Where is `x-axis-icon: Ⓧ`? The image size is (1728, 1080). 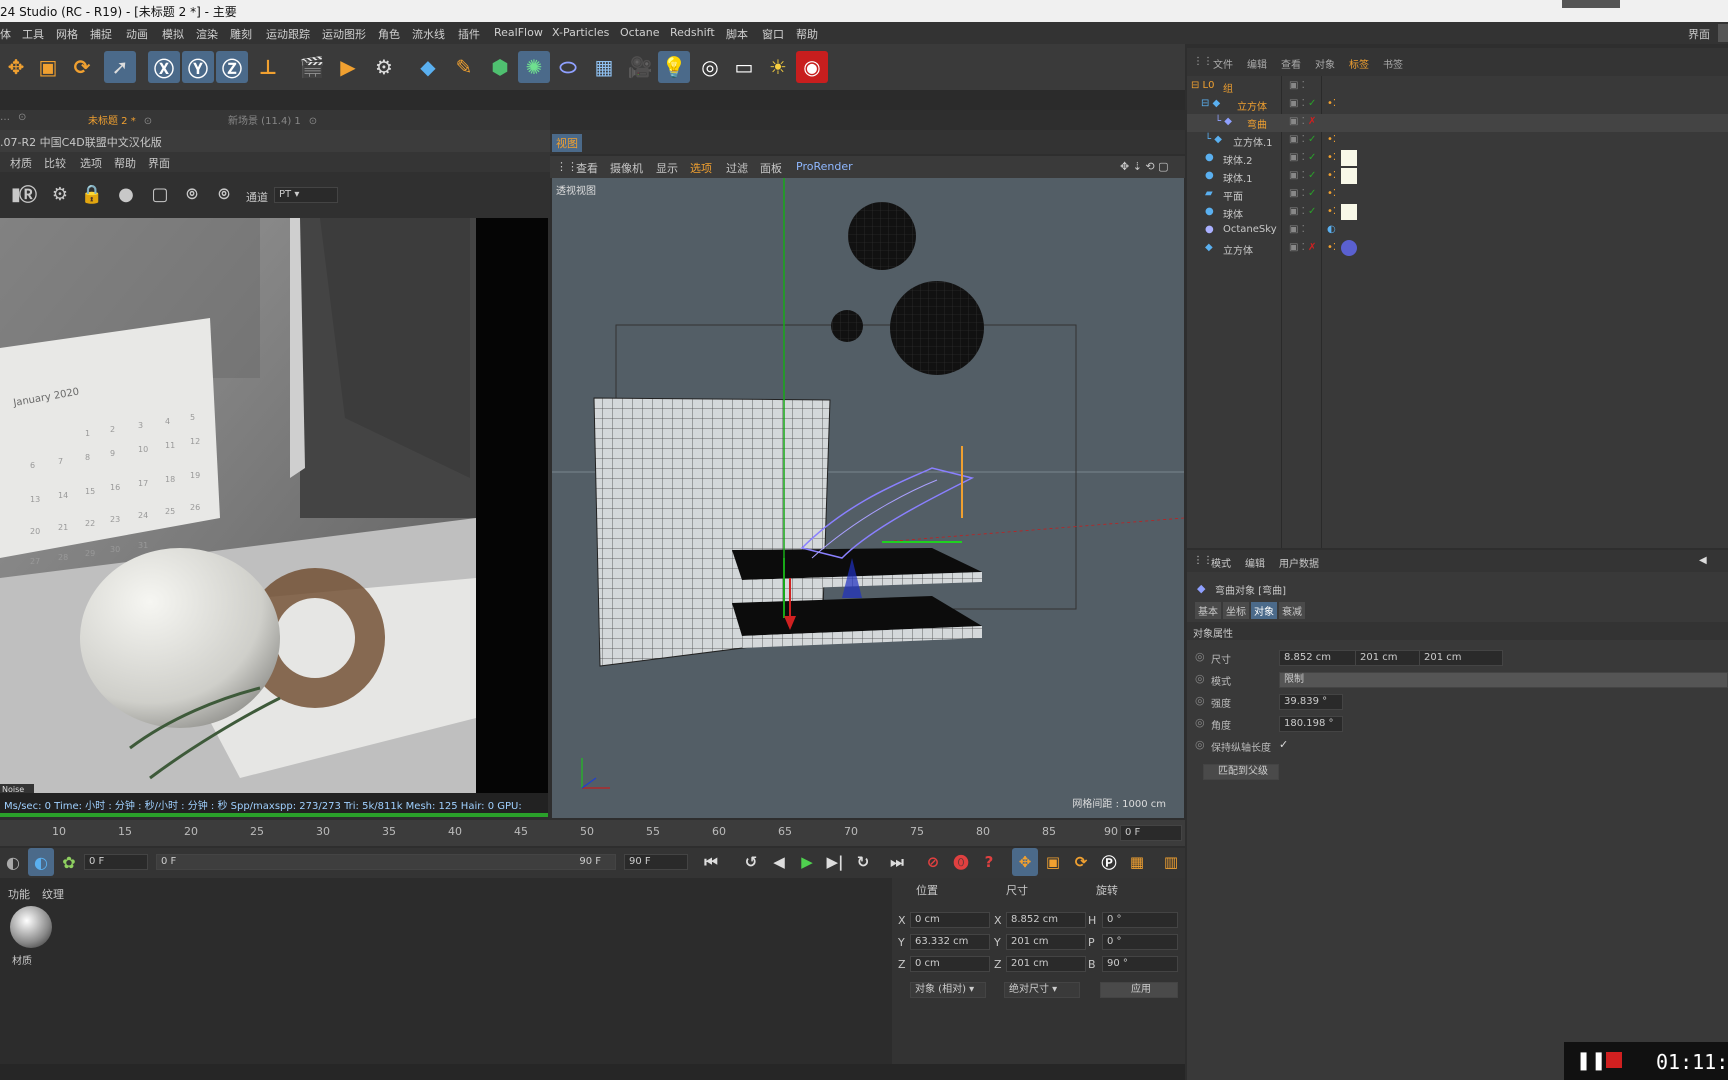 x-axis-icon: Ⓧ is located at coordinates (164, 67).